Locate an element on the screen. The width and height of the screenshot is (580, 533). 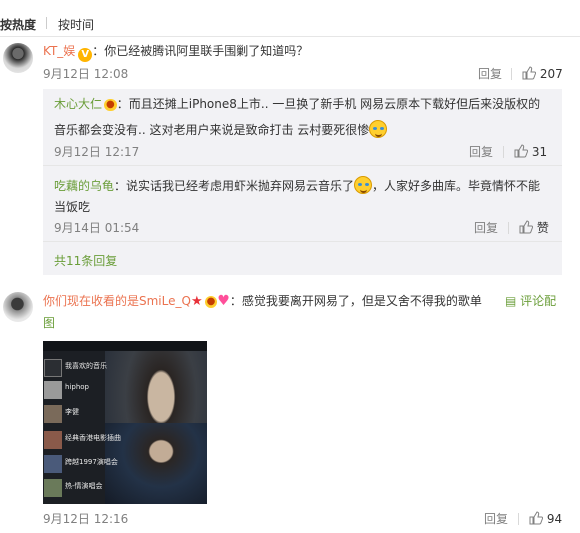
like-count: 31 is located at coordinates (539, 152).